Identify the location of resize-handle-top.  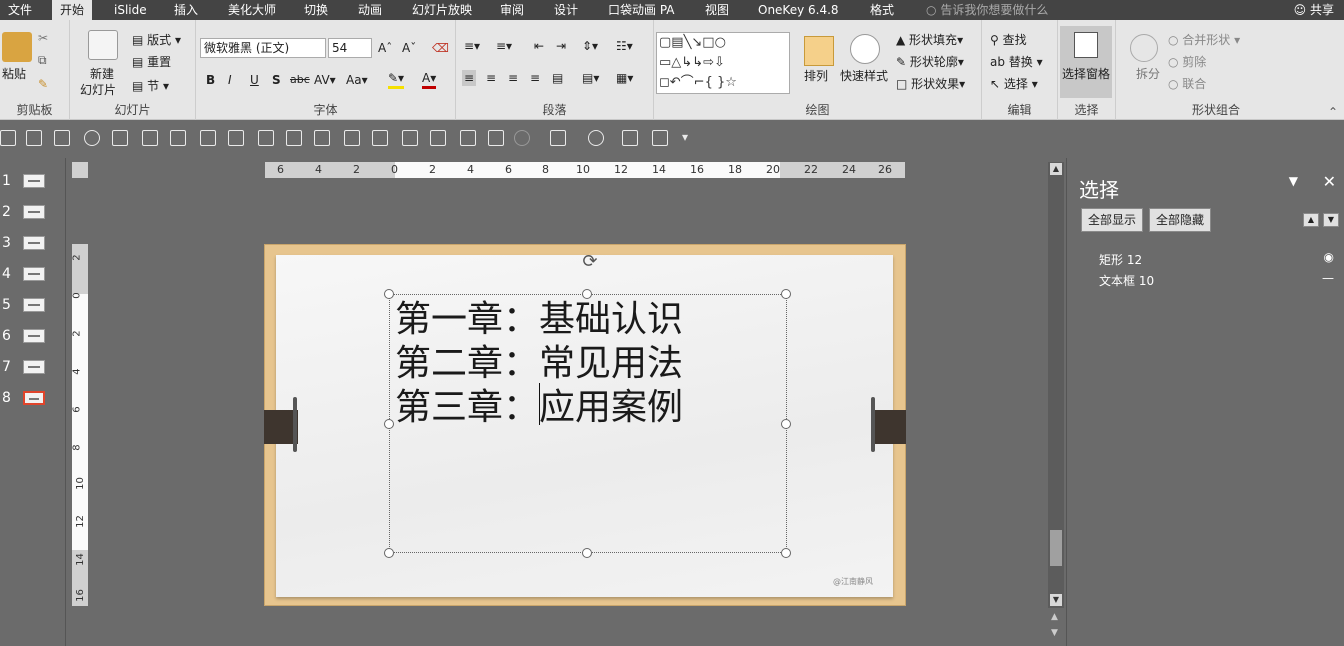
(587, 294).